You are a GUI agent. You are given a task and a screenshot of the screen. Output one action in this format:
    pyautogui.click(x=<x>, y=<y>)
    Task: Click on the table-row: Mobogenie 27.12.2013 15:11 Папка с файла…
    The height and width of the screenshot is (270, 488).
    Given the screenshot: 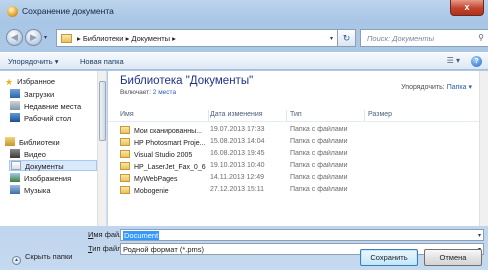 What is the action you would take?
    pyautogui.click(x=294, y=190)
    